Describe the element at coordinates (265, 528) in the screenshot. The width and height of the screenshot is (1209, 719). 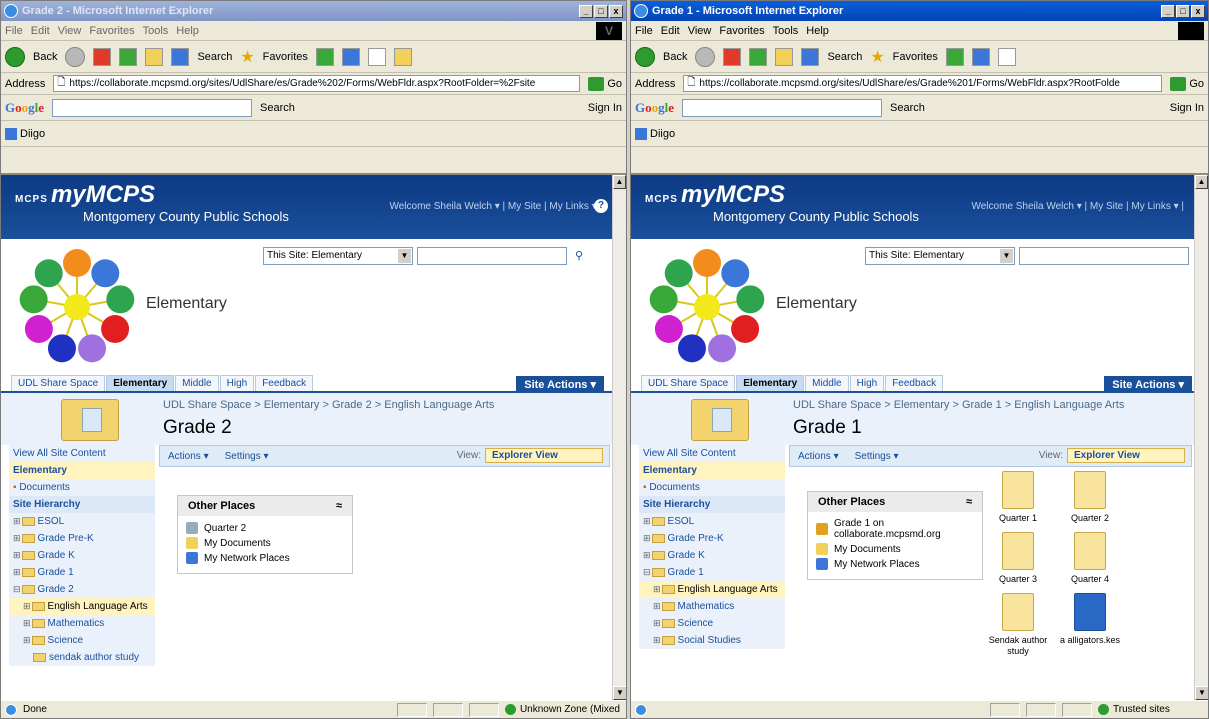
I see `other-place-quarter-2: Quarter 2` at that location.